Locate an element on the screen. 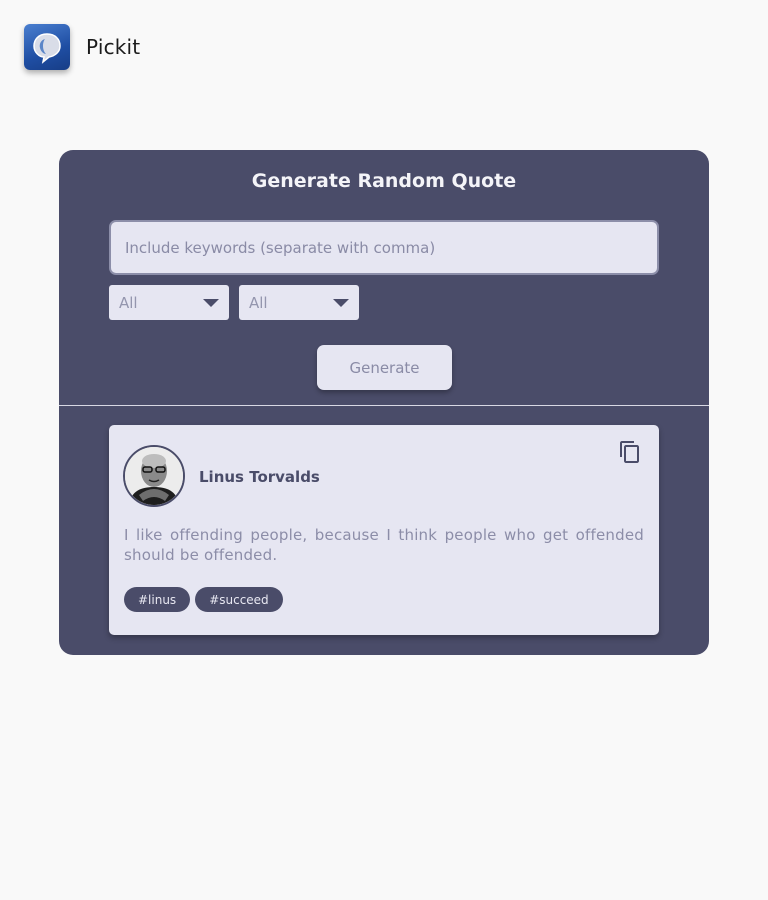  avatar is located at coordinates (154, 476).